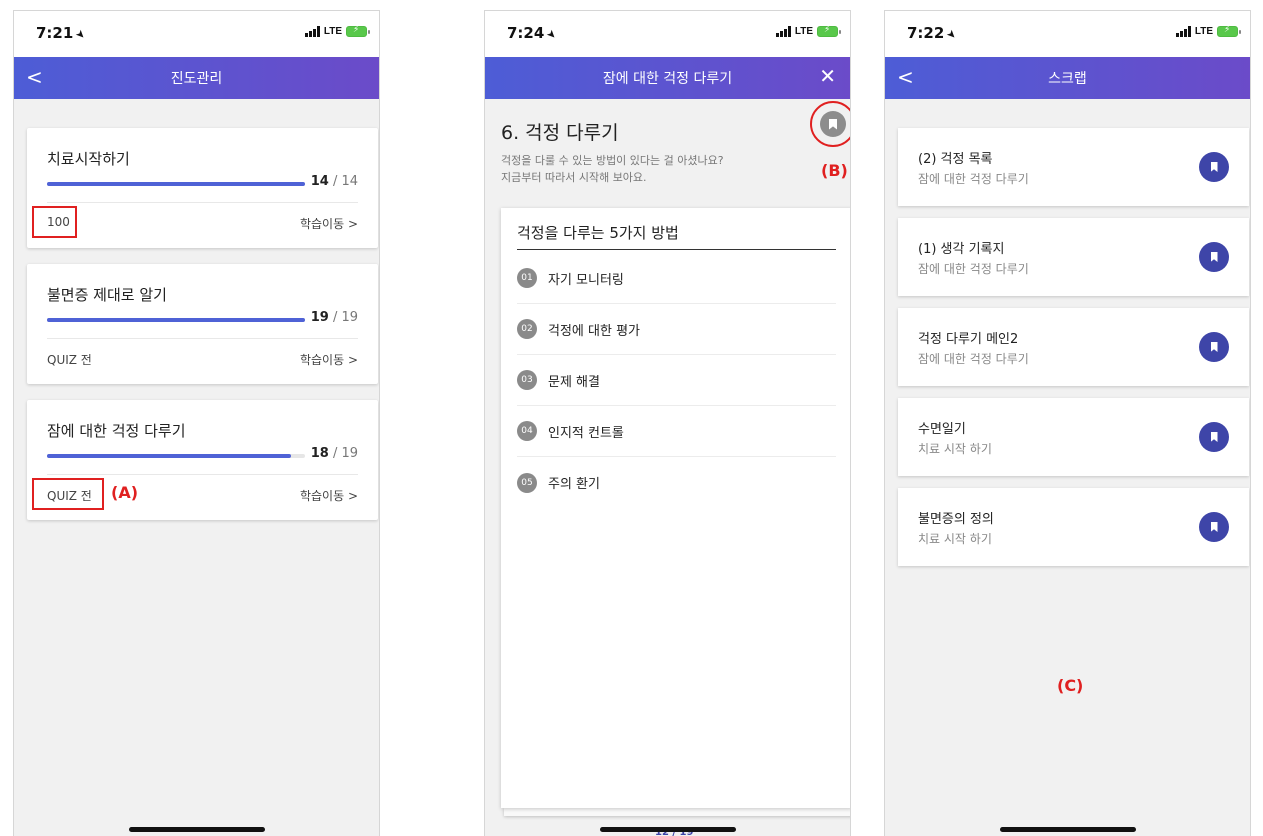 The width and height of the screenshot is (1263, 836). Describe the element at coordinates (527, 329) in the screenshot. I see `method-number: 02` at that location.